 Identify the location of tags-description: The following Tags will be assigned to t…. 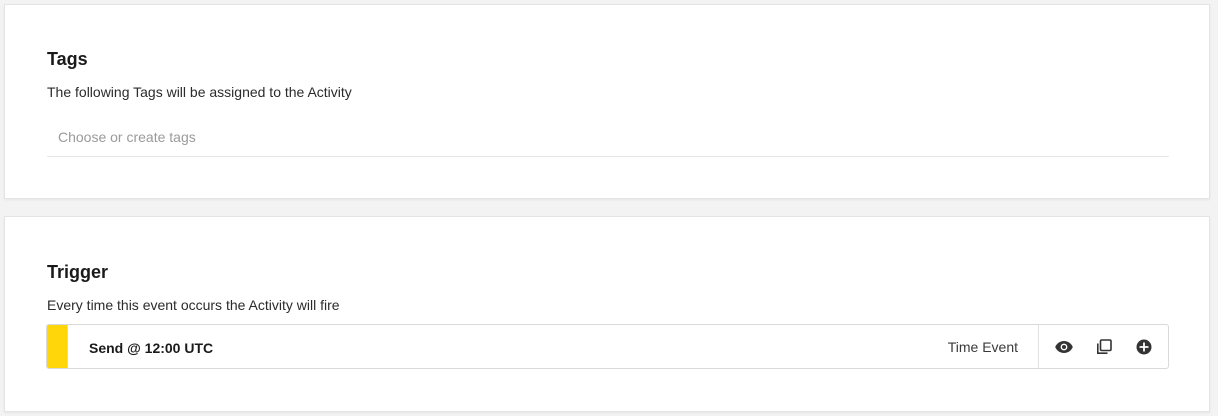
(199, 92).